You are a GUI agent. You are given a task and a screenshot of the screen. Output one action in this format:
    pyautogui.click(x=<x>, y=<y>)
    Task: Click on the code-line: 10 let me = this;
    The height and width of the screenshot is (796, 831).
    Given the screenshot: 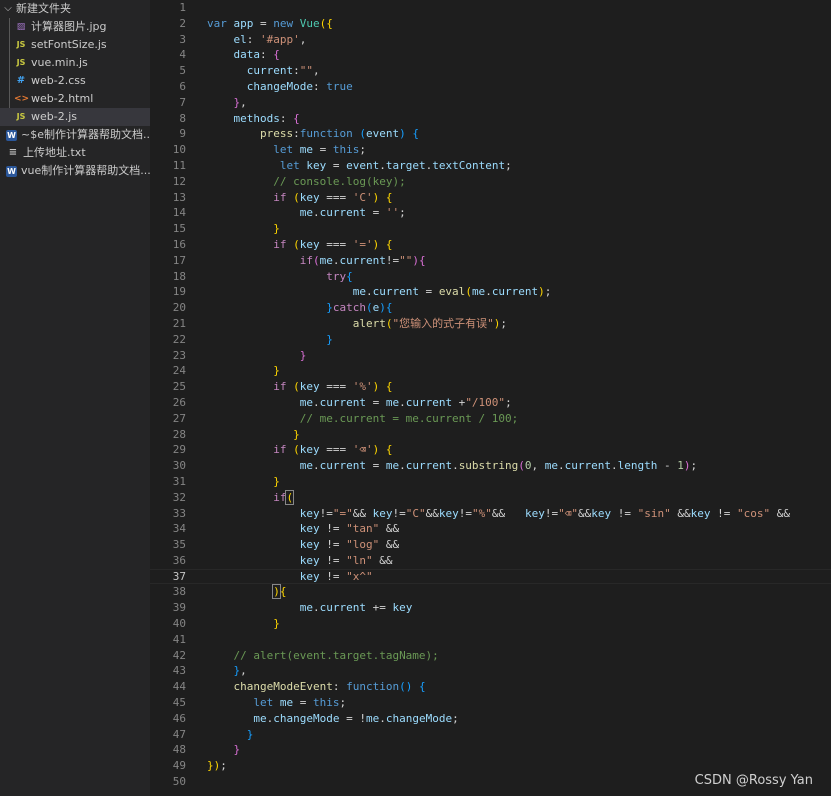 What is the action you would take?
    pyautogui.click(x=490, y=150)
    